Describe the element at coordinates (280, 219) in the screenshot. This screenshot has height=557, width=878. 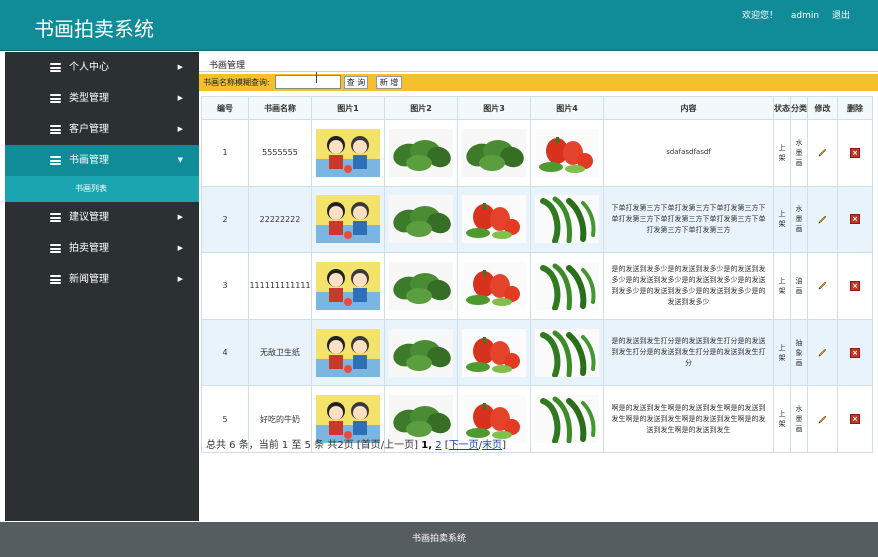
I see `cell-name: 22222222` at that location.